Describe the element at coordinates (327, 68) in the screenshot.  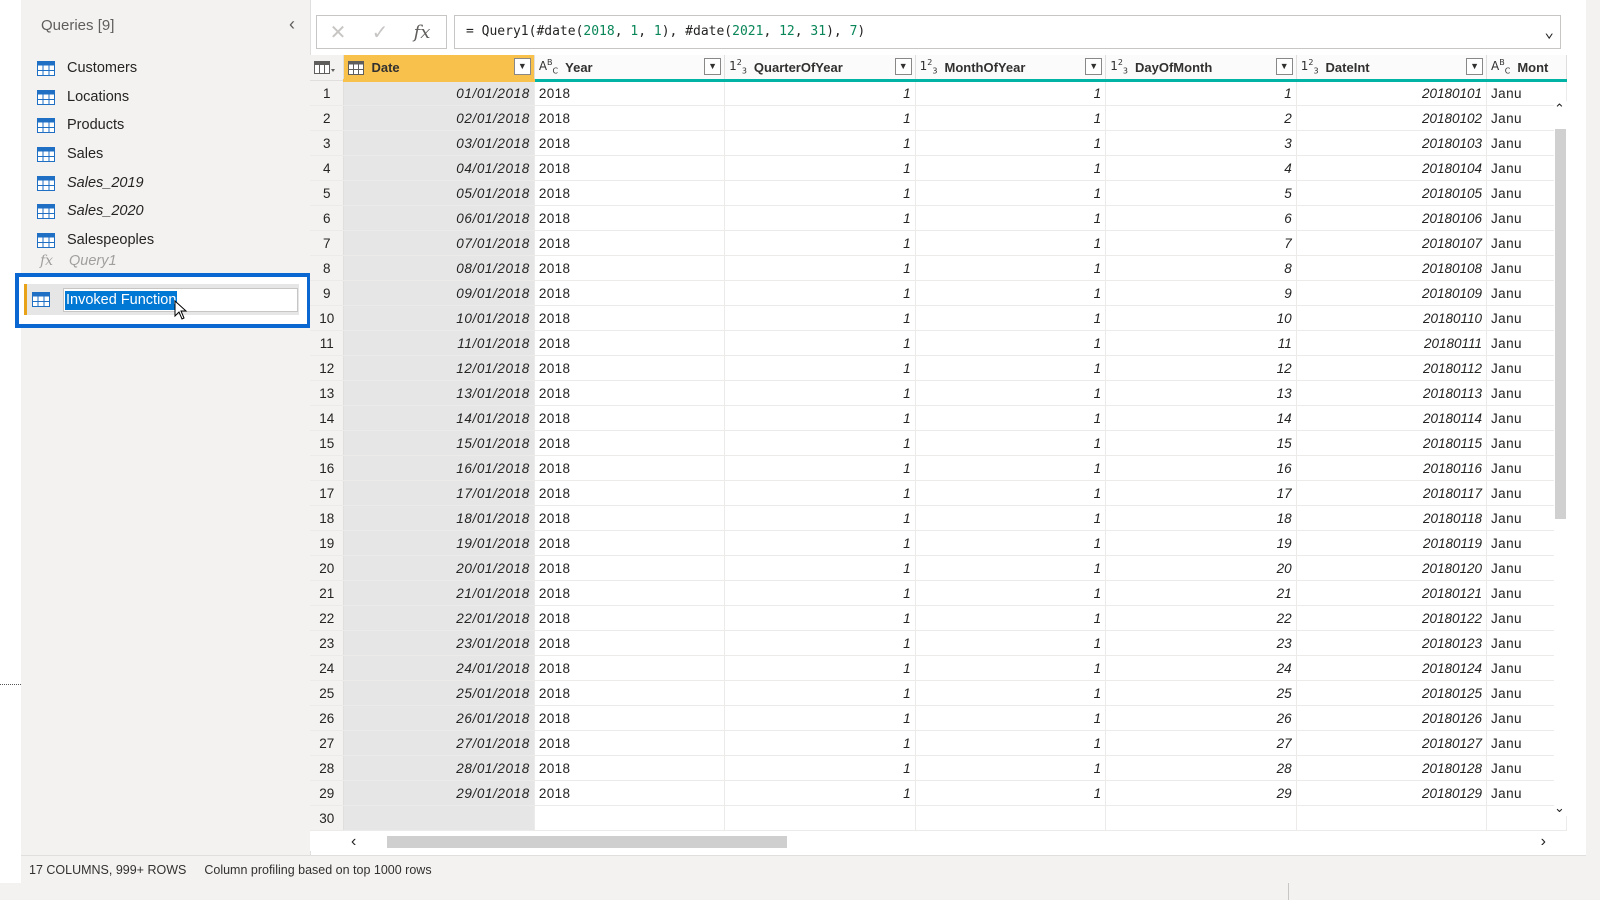
I see `table-menu-corner` at that location.